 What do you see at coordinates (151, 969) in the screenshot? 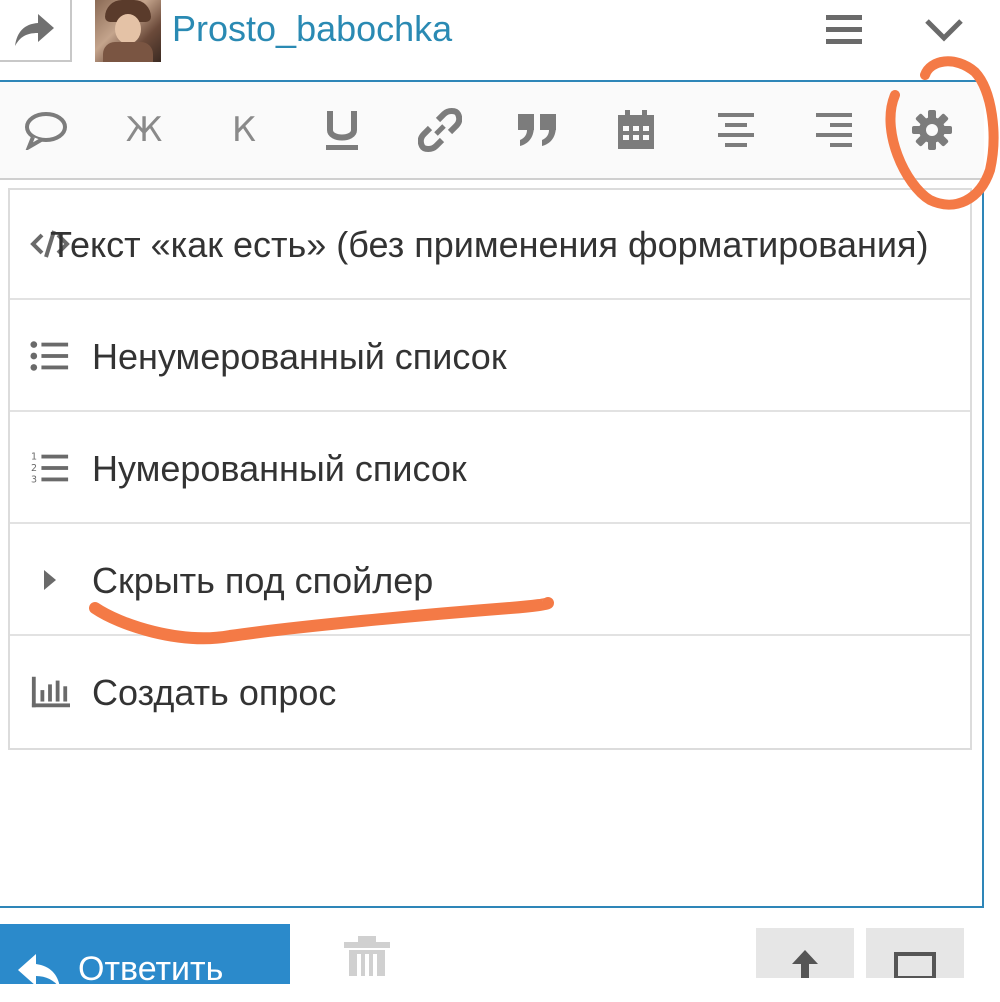
I see `reply-label: Ответить` at bounding box center [151, 969].